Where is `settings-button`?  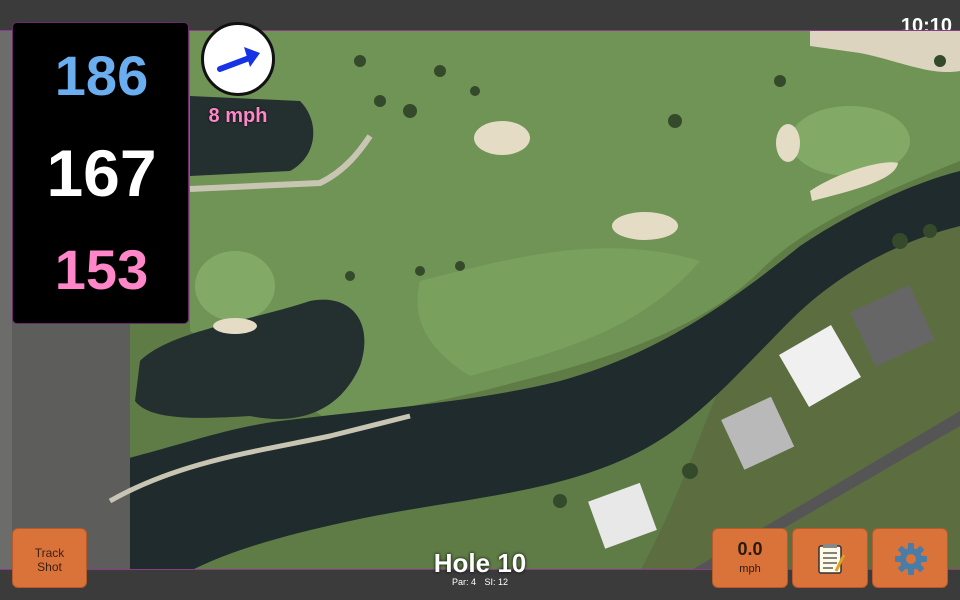 settings-button is located at coordinates (910, 558).